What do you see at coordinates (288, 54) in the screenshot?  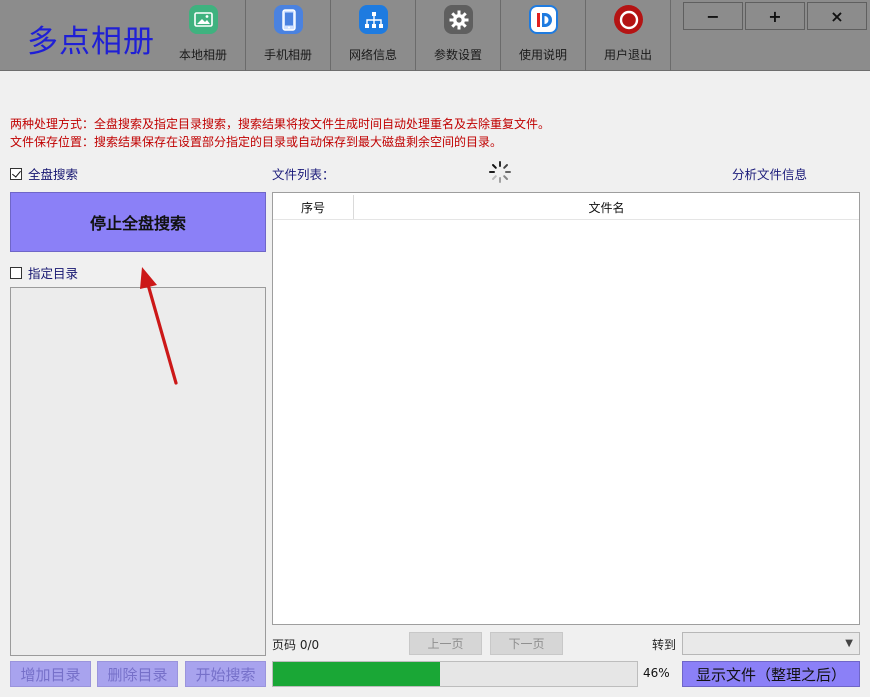 I see `tab-label: 手机相册` at bounding box center [288, 54].